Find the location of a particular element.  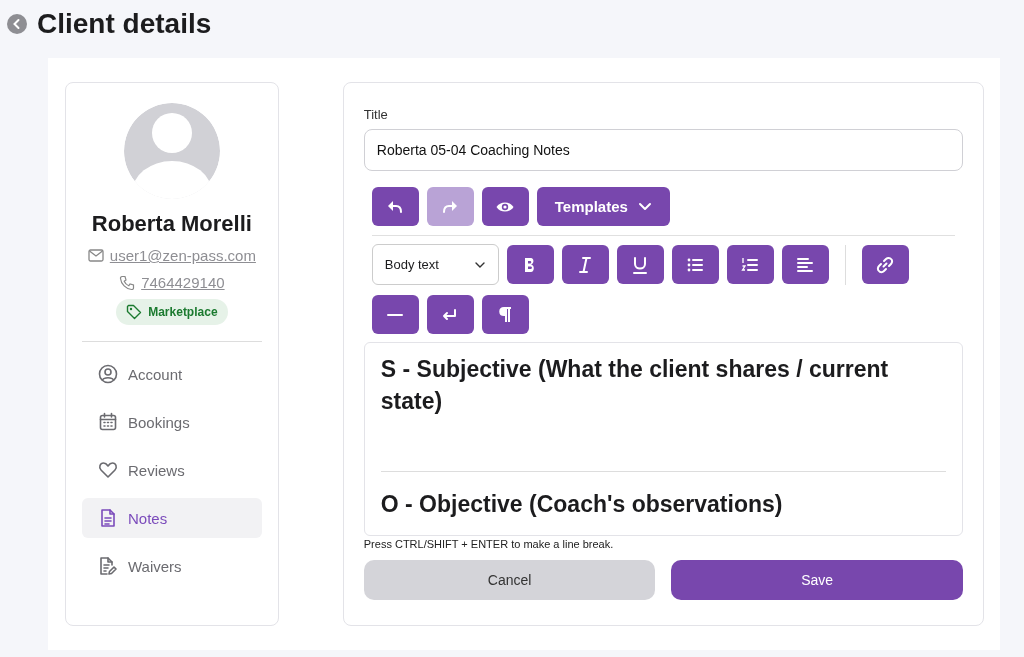

nav-item: Reviews is located at coordinates (172, 470).